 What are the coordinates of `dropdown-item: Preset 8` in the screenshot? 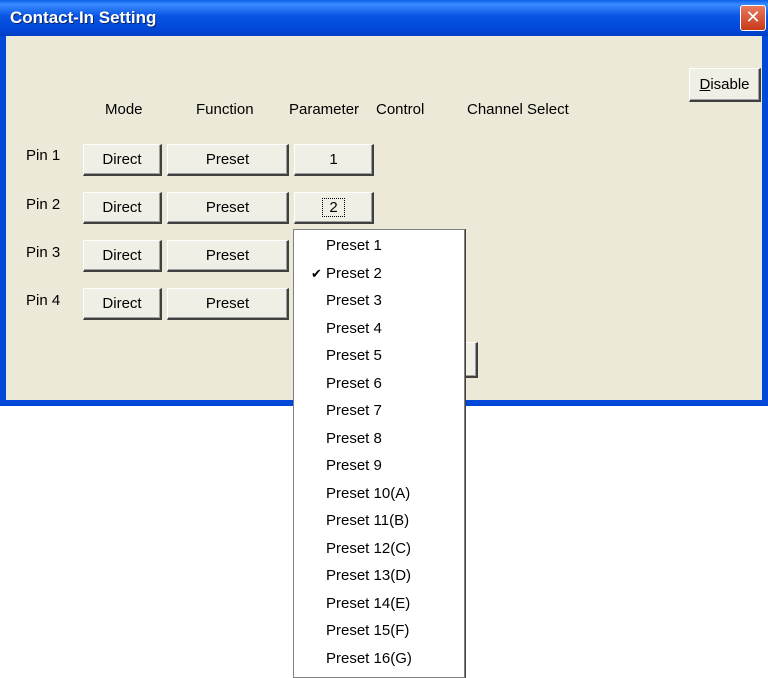 It's located at (379, 438).